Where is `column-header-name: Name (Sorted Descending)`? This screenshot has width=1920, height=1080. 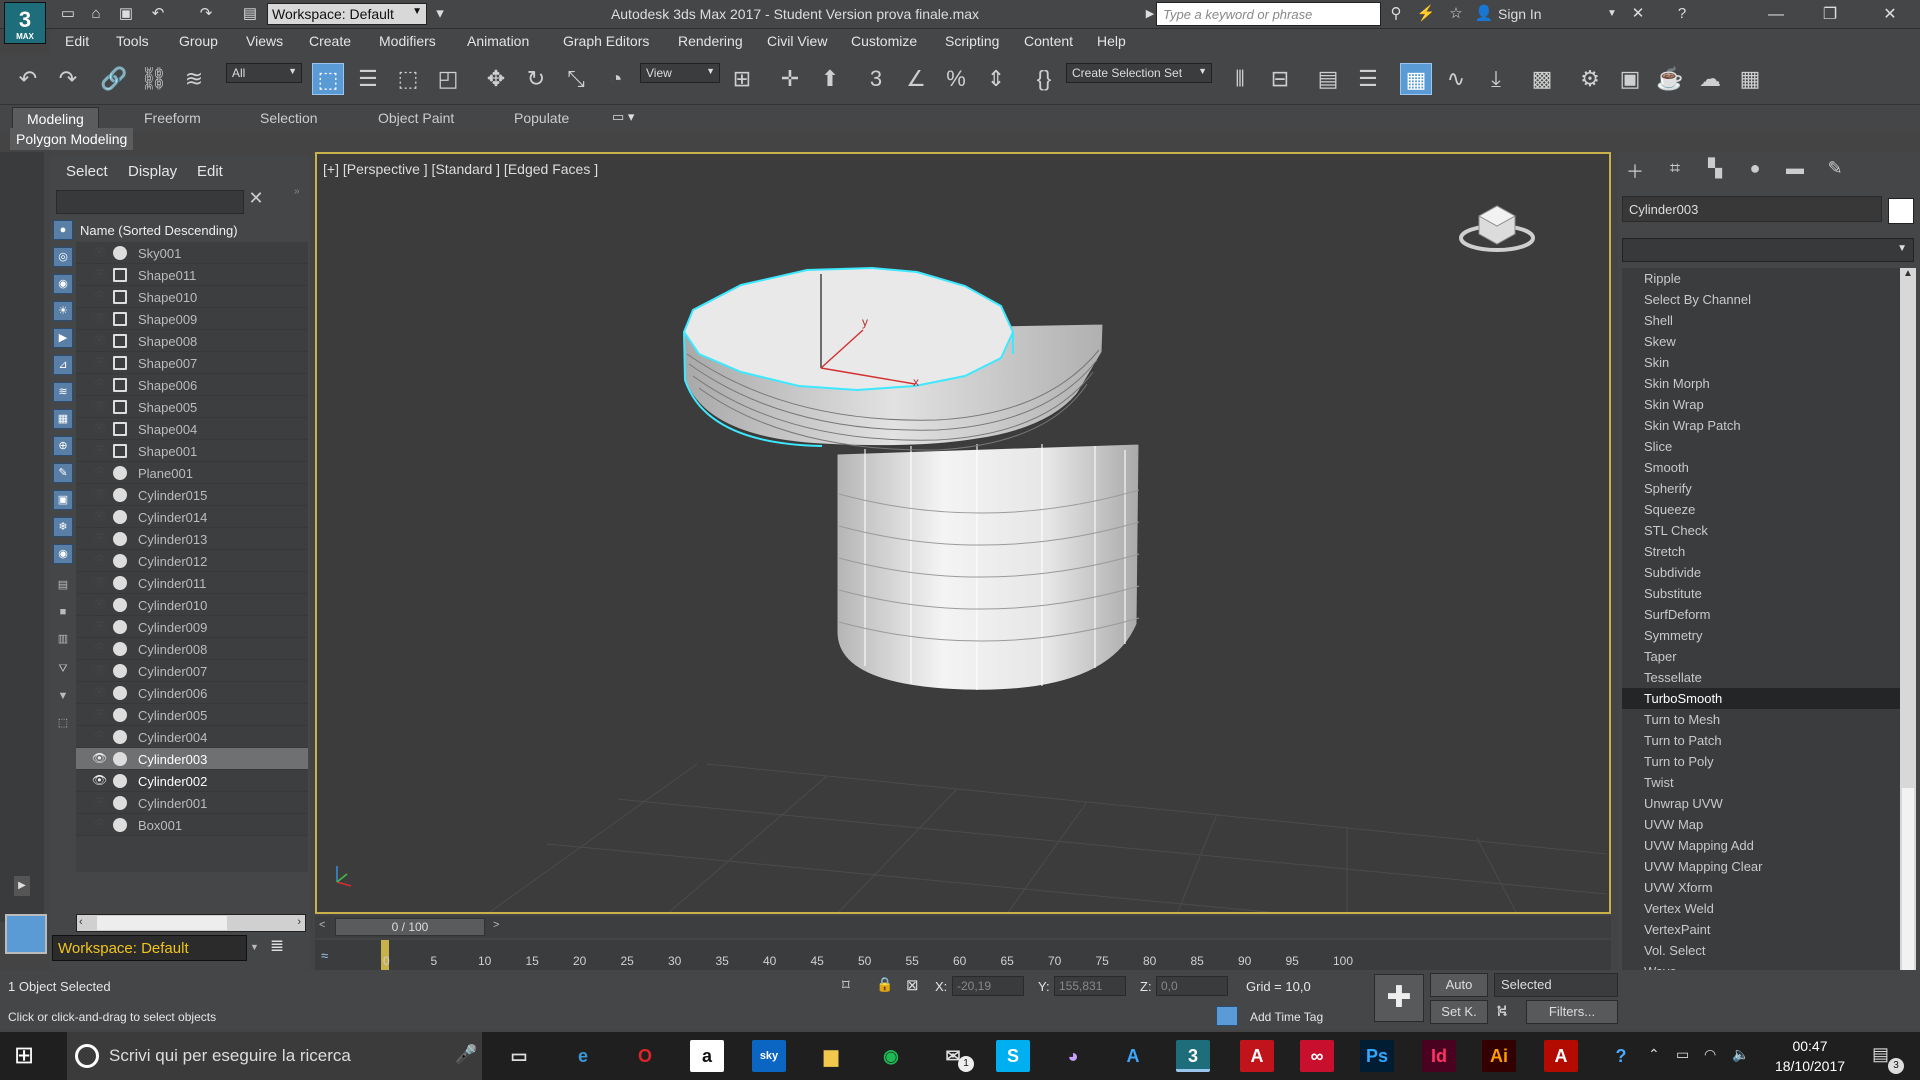 column-header-name: Name (Sorted Descending) is located at coordinates (192, 230).